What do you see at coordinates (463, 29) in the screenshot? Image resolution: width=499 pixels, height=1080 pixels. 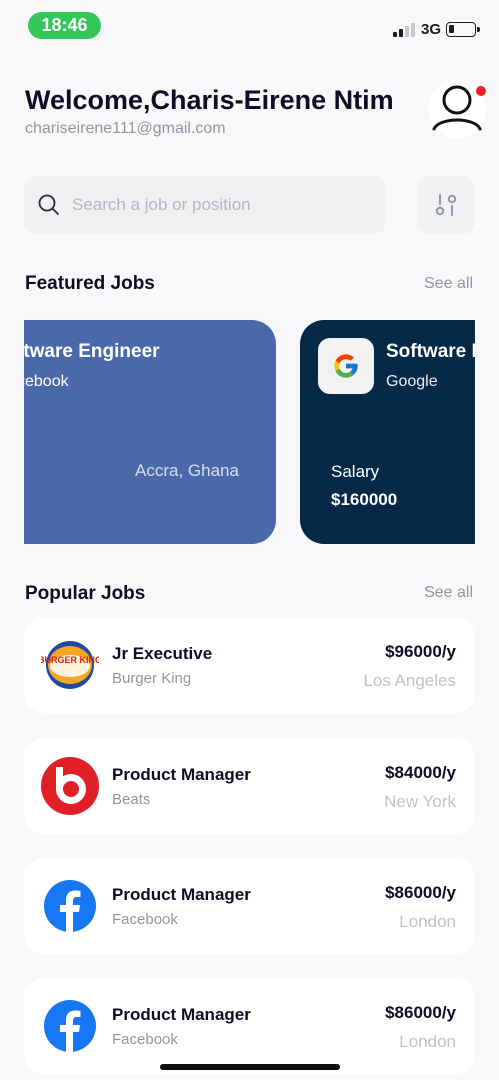 I see `battery-icon` at bounding box center [463, 29].